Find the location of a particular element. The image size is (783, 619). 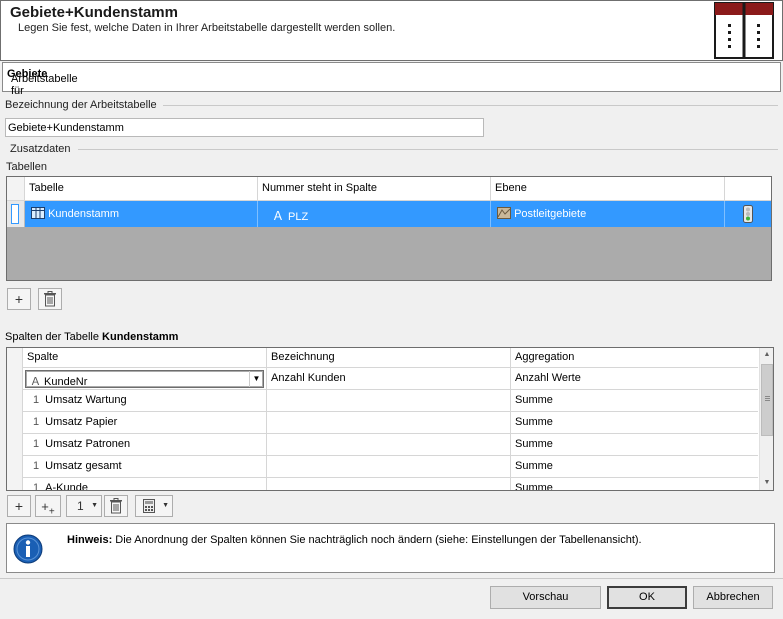

scroll-down-icon: ▼ is located at coordinates (766, 483).